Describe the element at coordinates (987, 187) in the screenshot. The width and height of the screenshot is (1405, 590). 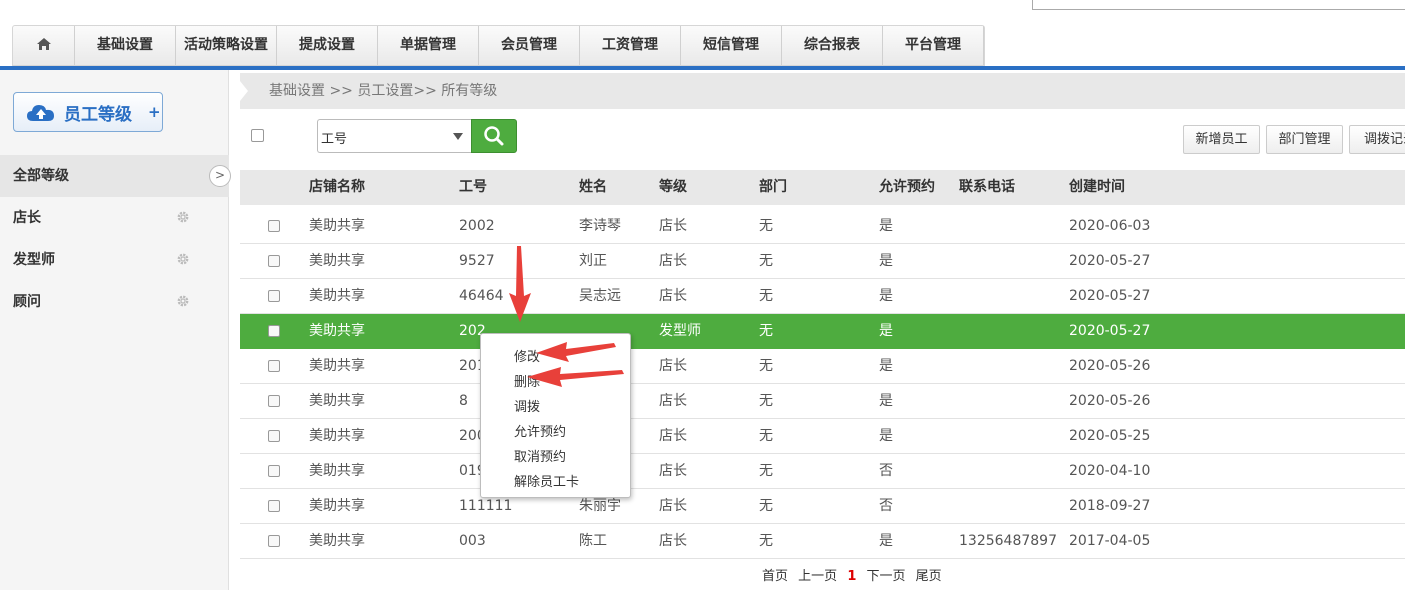
I see `col-phone: 联系电话` at that location.